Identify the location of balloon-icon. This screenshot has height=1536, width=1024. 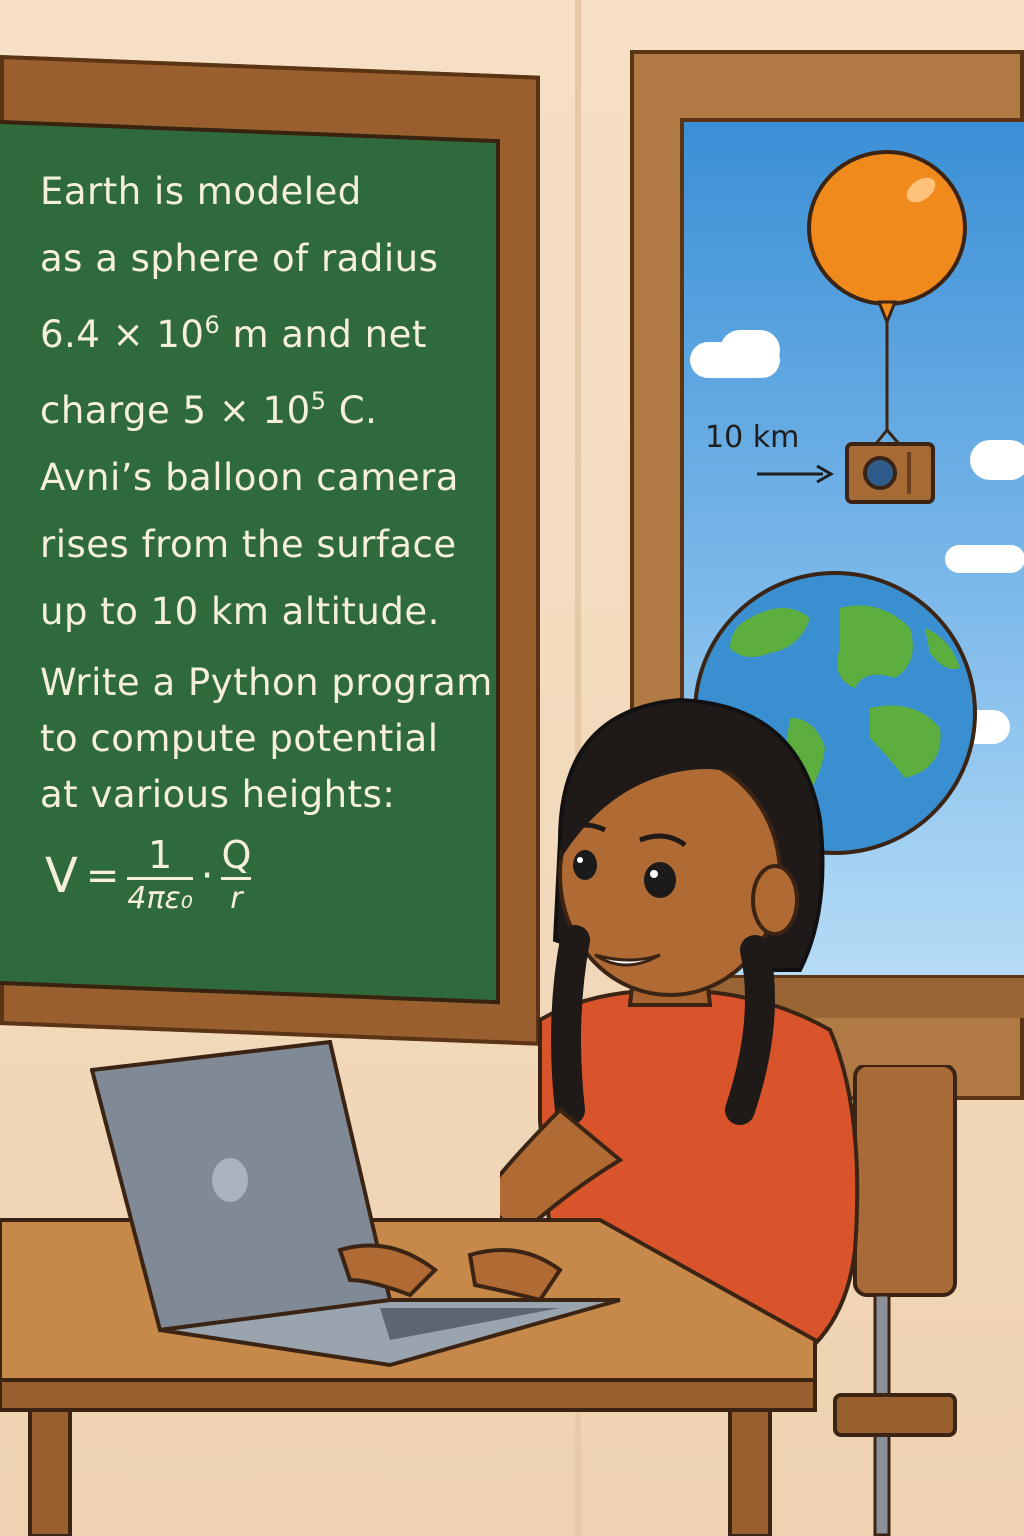
(887, 238).